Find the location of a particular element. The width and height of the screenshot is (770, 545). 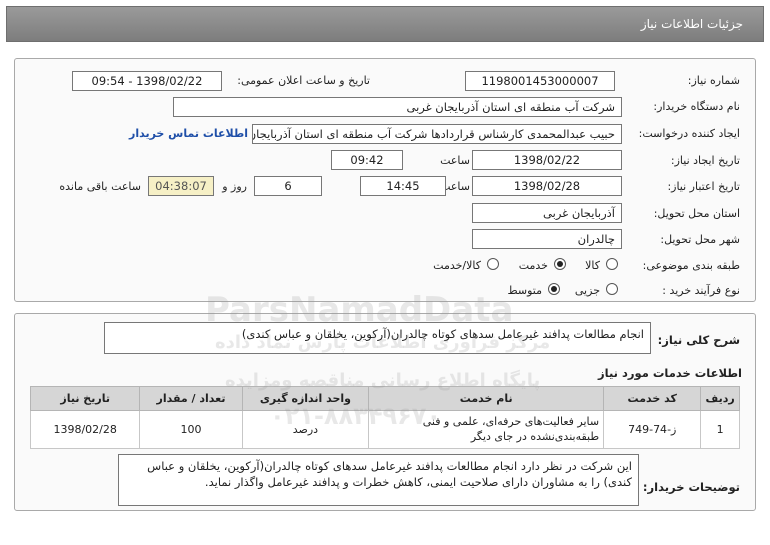

col-code-header: کد خدمت is located at coordinates (652, 398).